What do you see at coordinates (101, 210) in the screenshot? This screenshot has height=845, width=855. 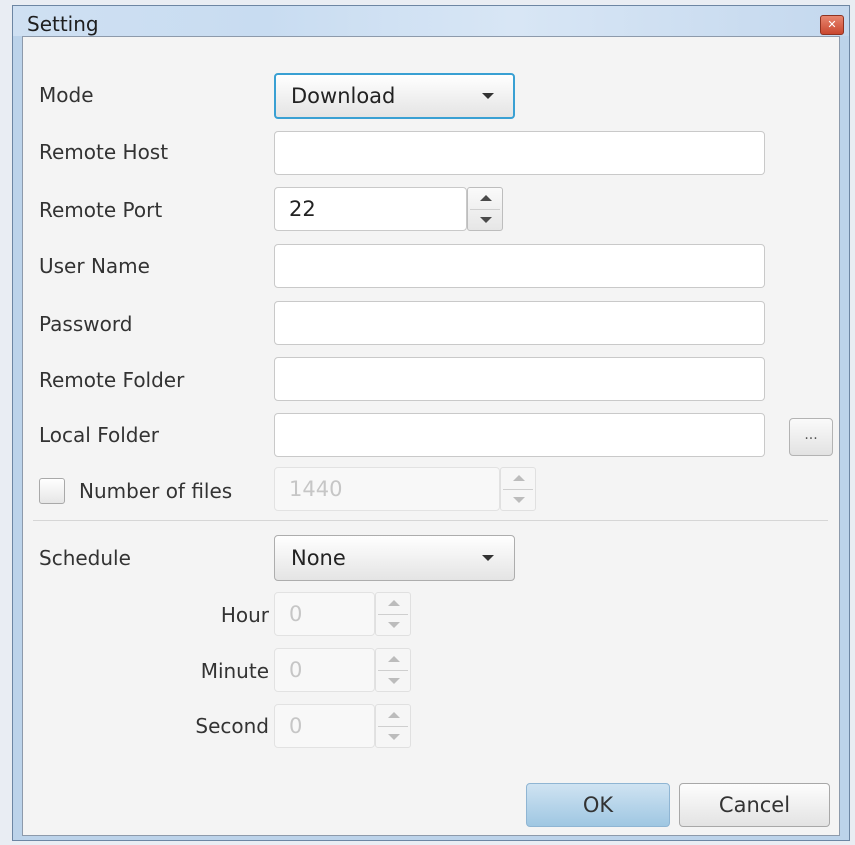 I see `remote-port-label: Remote Port` at bounding box center [101, 210].